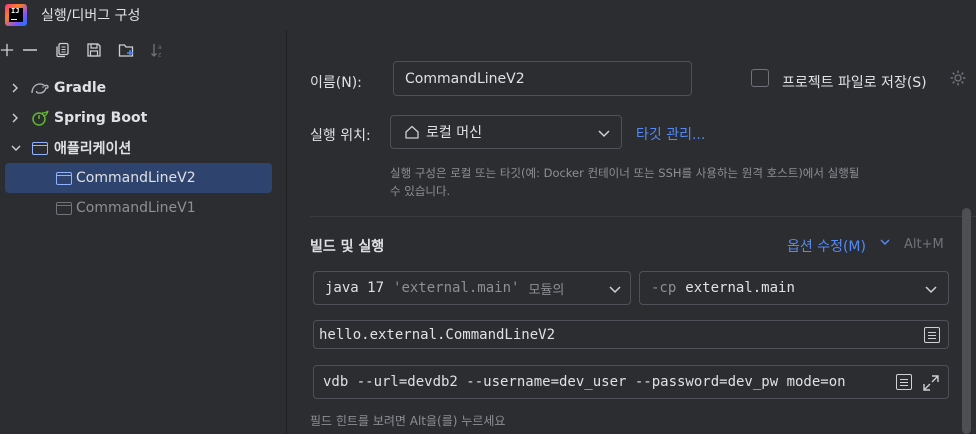 The height and width of the screenshot is (434, 976). I want to click on tree-group-label: 애플리케이션, so click(93, 149).